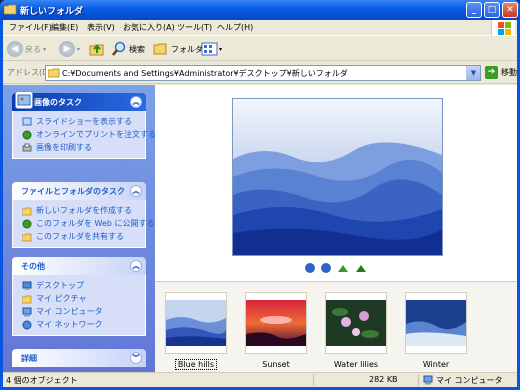 The image size is (520, 390). What do you see at coordinates (27, 121) in the screenshot?
I see `slideshow-icon` at bounding box center [27, 121].